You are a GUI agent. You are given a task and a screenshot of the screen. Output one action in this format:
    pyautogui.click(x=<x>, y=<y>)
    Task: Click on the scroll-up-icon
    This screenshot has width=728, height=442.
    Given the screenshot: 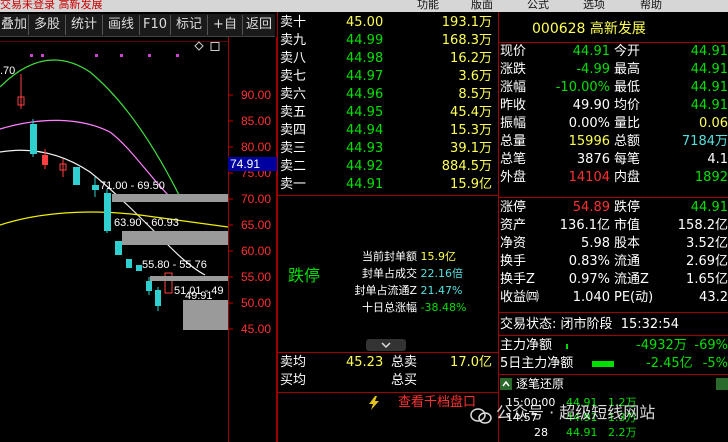 What is the action you would take?
    pyautogui.click(x=722, y=384)
    